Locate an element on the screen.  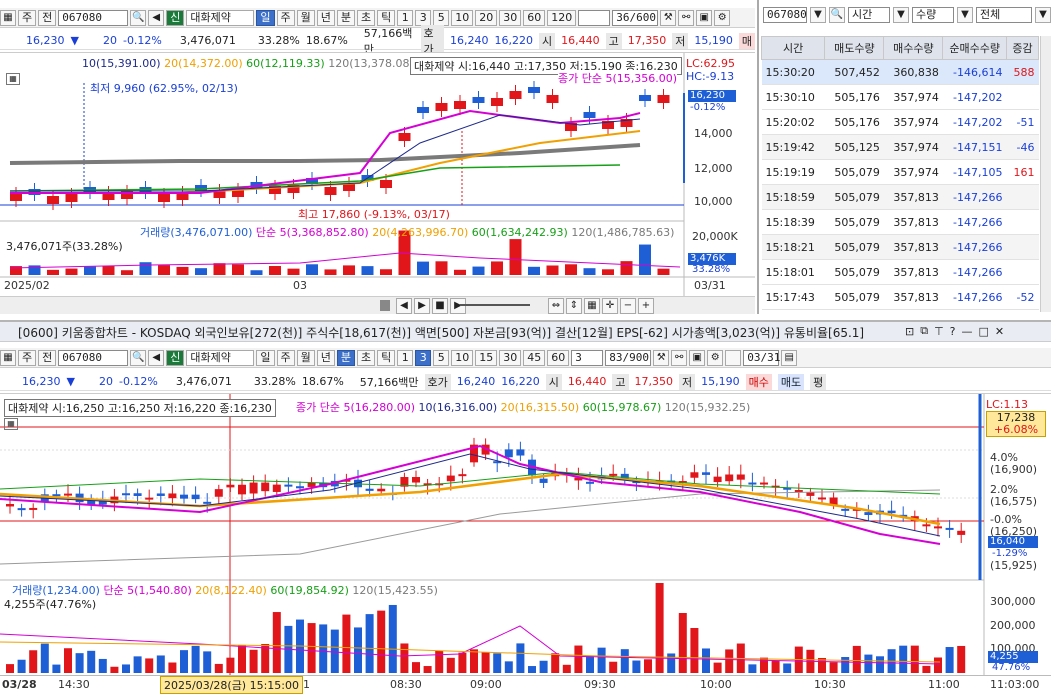
maximize-icon: □ is located at coordinates (984, 331).